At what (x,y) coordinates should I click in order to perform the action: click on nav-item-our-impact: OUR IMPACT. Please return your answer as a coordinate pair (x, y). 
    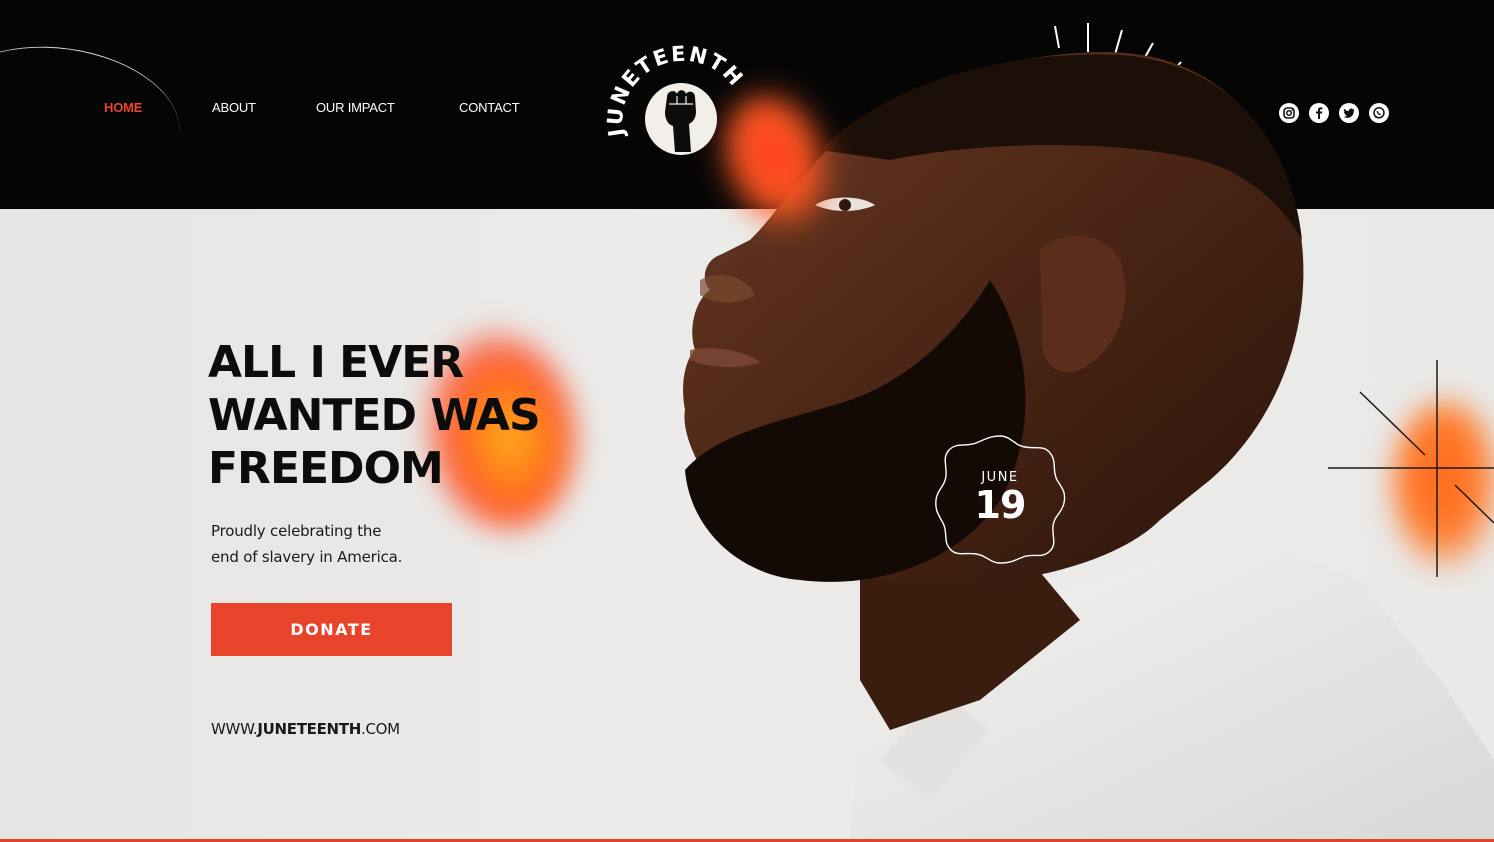
    Looking at the image, I should click on (355, 107).